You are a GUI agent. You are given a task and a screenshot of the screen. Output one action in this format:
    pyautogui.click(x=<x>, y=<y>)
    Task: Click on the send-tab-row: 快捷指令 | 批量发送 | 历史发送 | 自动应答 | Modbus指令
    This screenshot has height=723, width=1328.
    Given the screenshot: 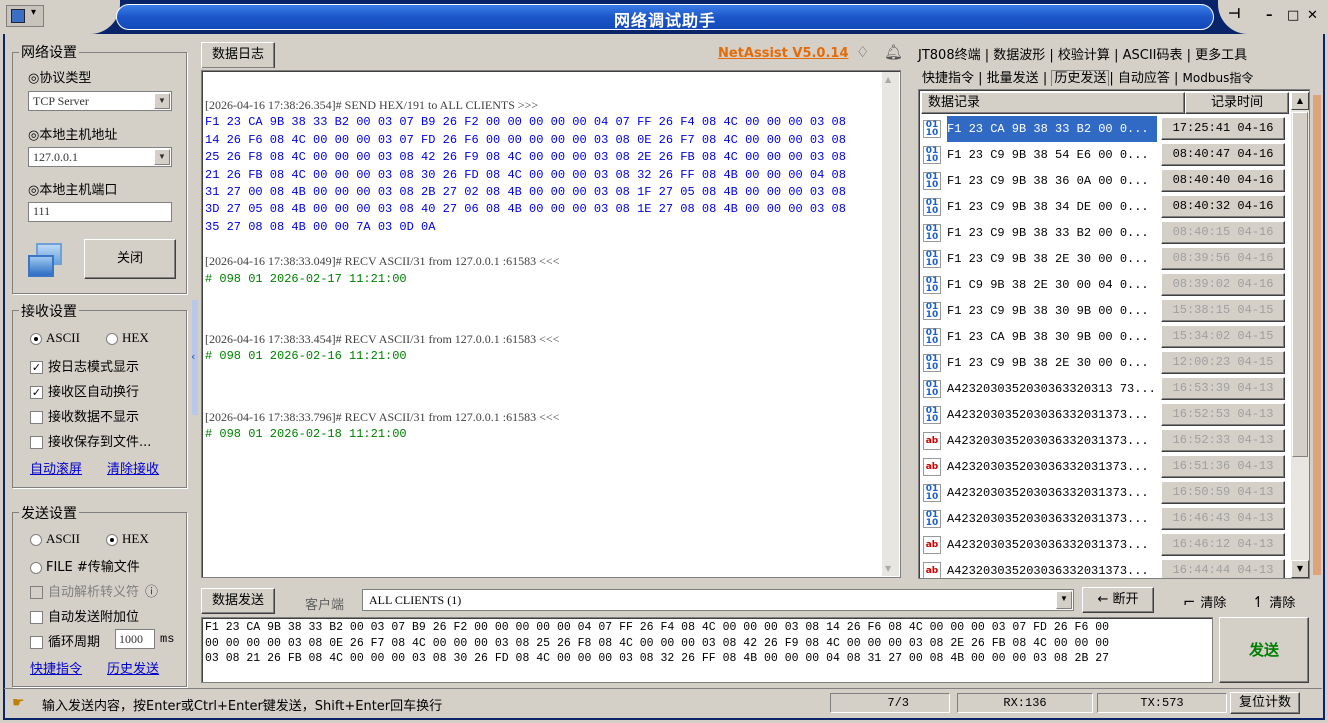 What is the action you would take?
    pyautogui.click(x=1088, y=78)
    